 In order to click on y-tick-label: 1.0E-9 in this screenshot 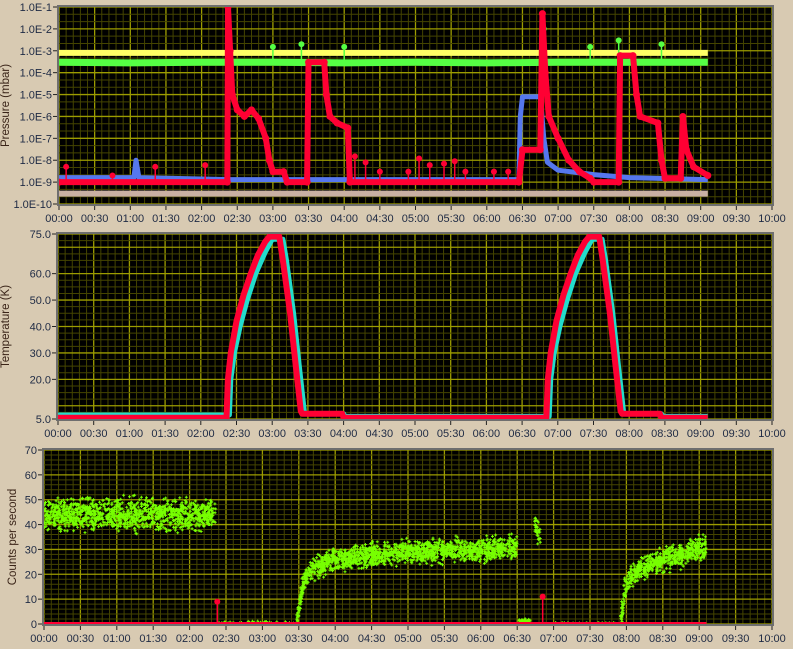, I will do `click(36, 183)`.